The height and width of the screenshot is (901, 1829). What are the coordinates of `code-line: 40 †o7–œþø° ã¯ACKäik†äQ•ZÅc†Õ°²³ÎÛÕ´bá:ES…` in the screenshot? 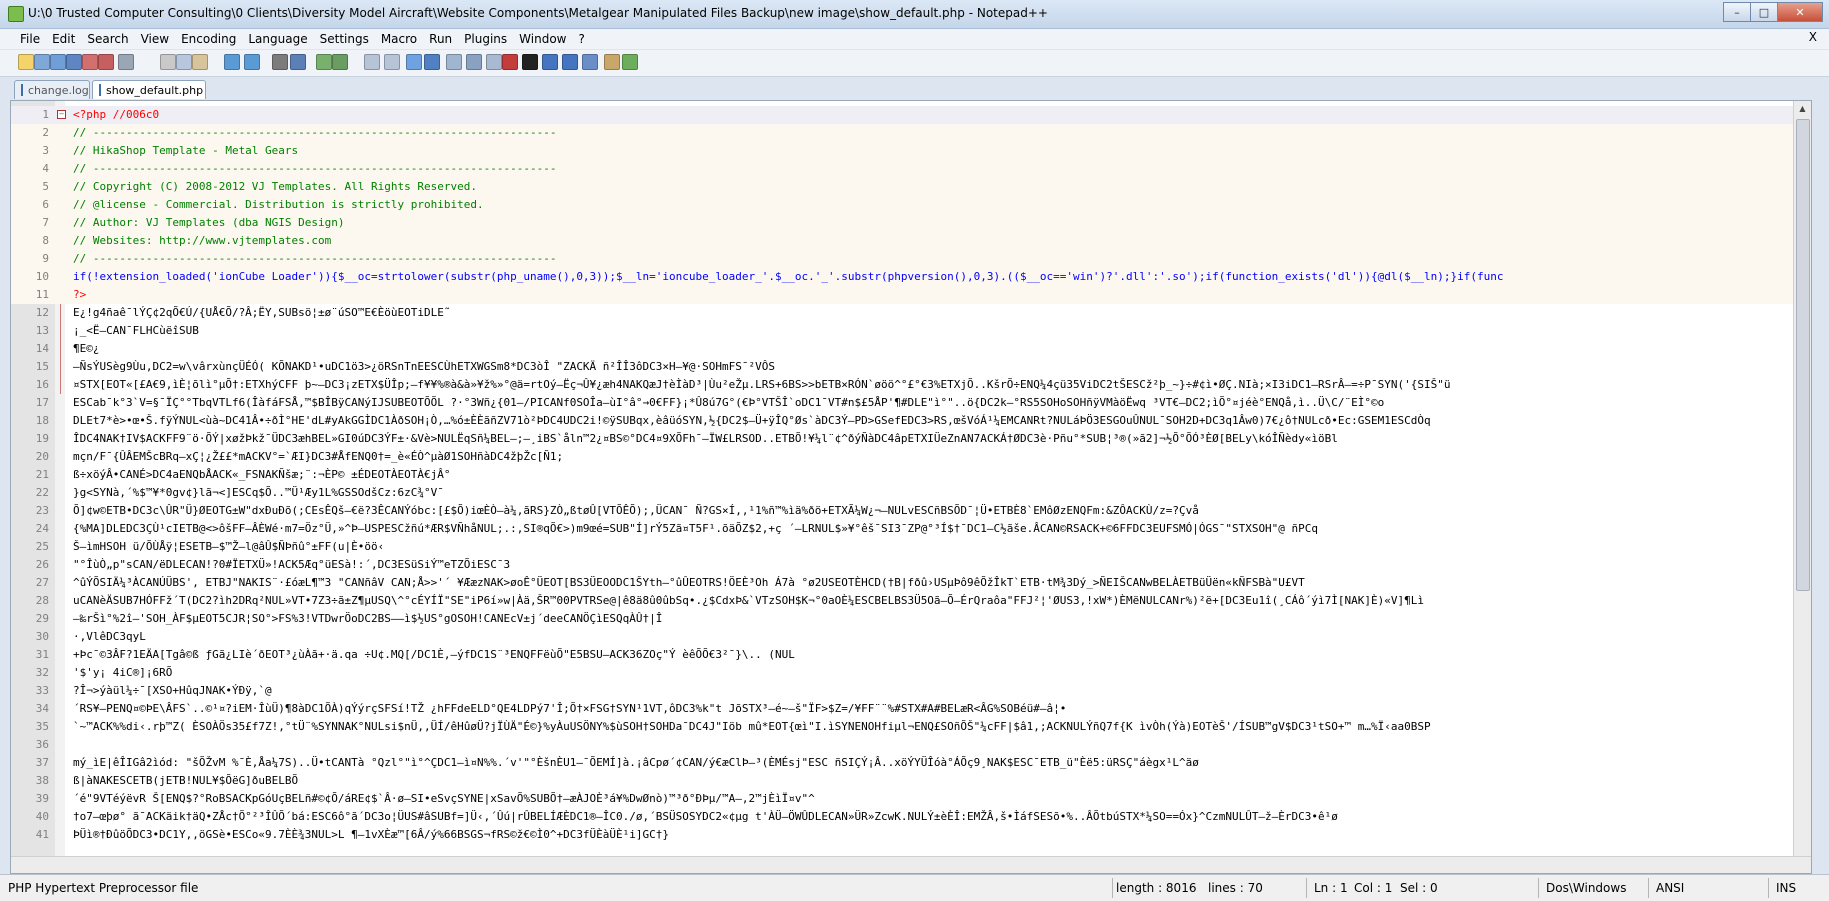 It's located at (905, 817).